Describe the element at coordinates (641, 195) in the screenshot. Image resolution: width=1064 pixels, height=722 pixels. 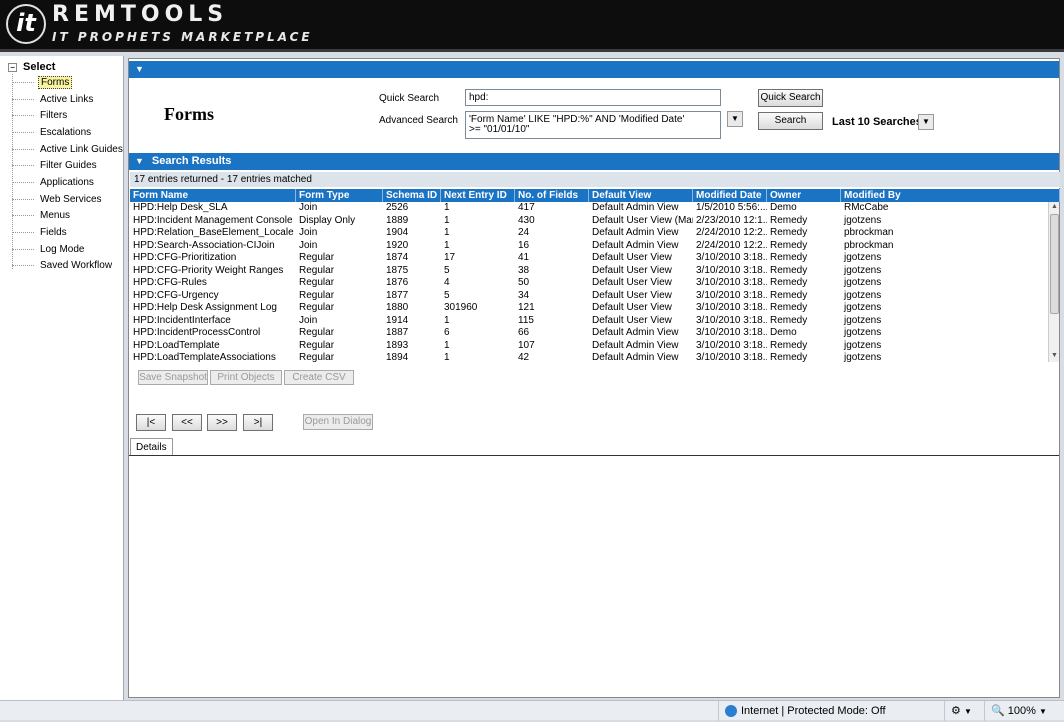
I see `column-header-default-view: Default View` at that location.